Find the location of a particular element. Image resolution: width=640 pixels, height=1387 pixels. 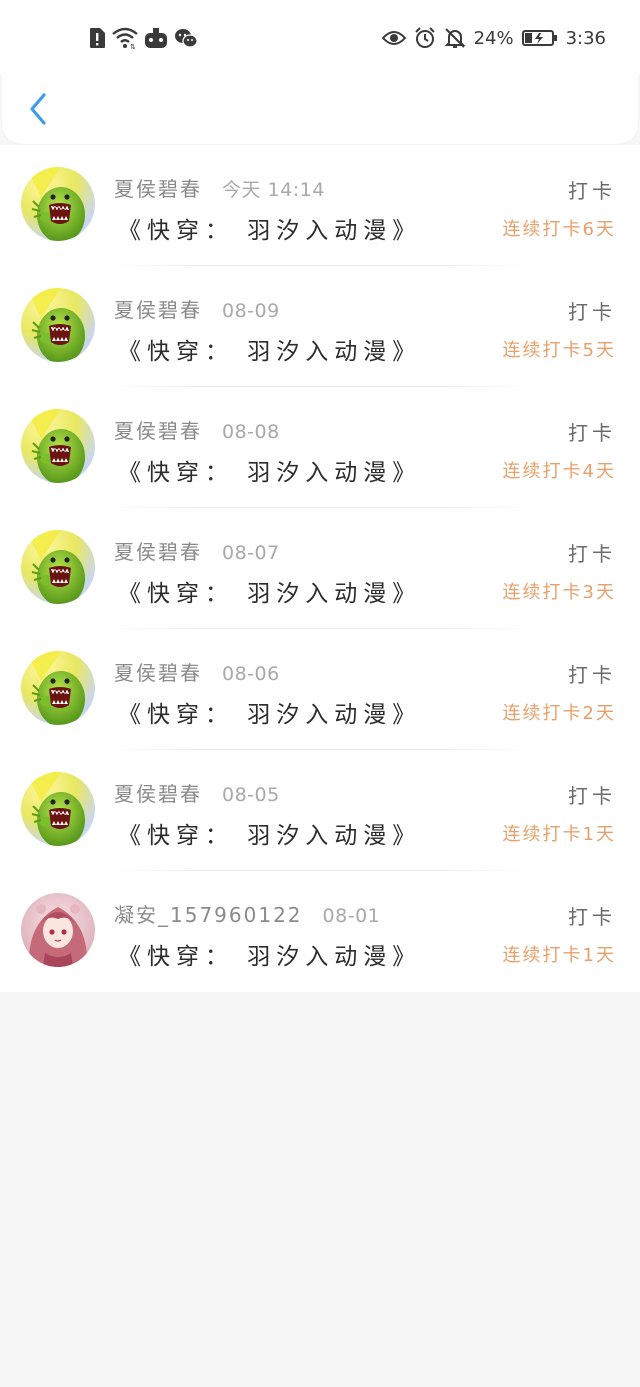

checkin-row: 凝安_157960122 08-01 《快穿： 羽汐入动漫》 打卡 连续打卡1天 is located at coordinates (320, 931).